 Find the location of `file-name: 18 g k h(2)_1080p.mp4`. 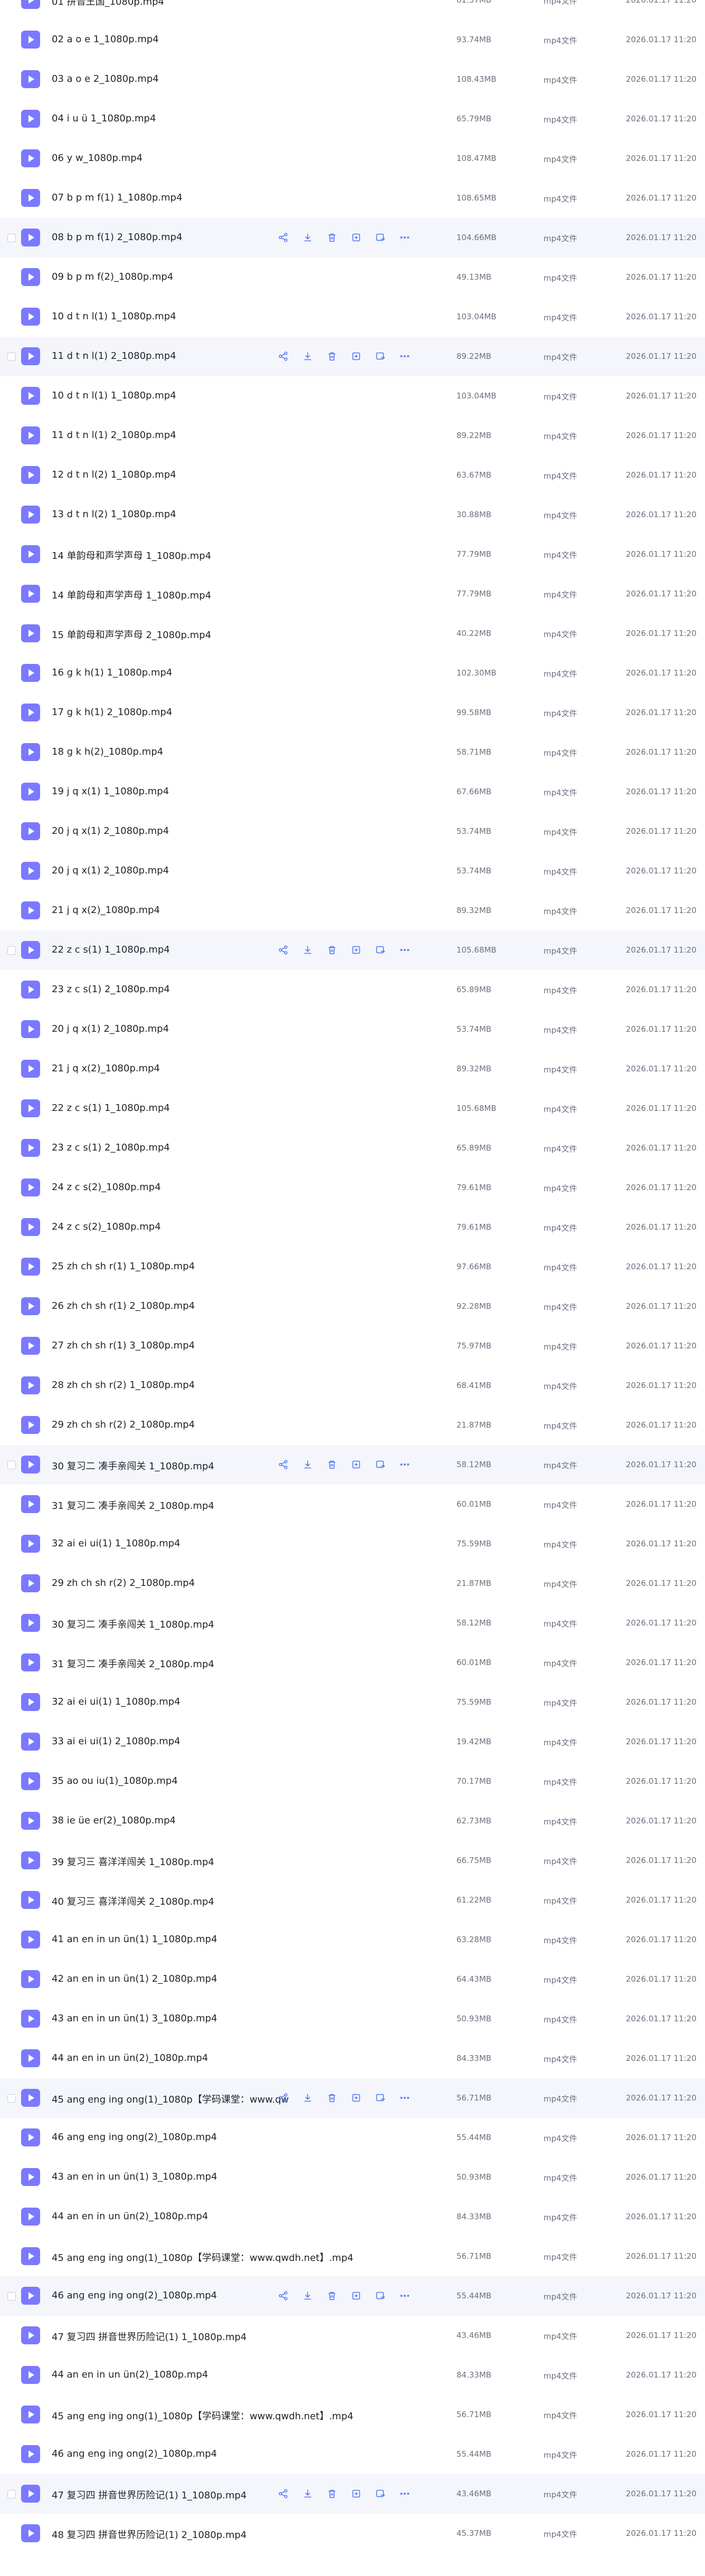

file-name: 18 g k h(2)_1080p.mp4 is located at coordinates (108, 751).